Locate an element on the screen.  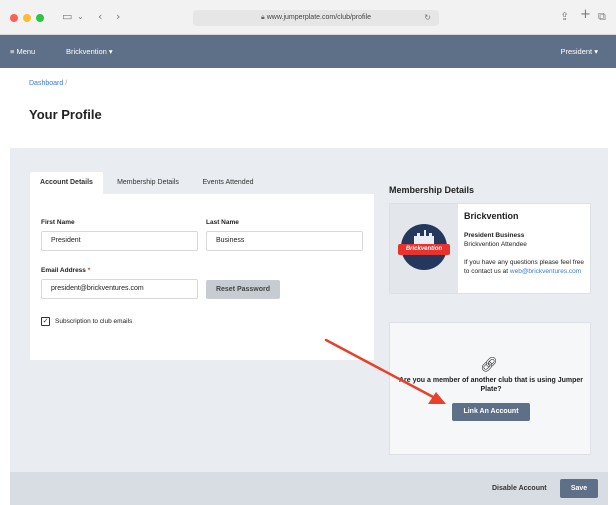
lock-icon: 🔒︎ is located at coordinates (263, 17).